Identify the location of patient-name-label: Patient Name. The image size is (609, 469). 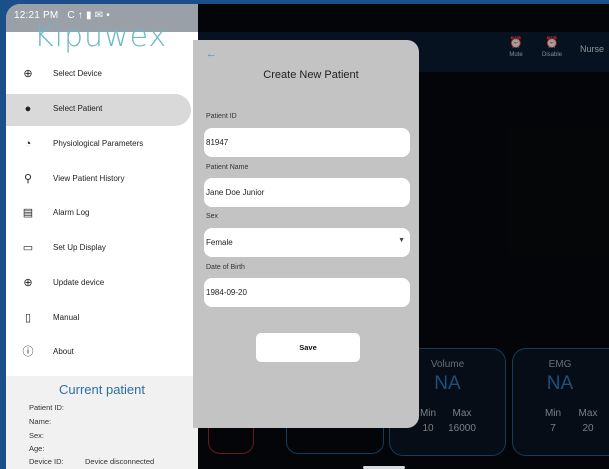
(227, 167).